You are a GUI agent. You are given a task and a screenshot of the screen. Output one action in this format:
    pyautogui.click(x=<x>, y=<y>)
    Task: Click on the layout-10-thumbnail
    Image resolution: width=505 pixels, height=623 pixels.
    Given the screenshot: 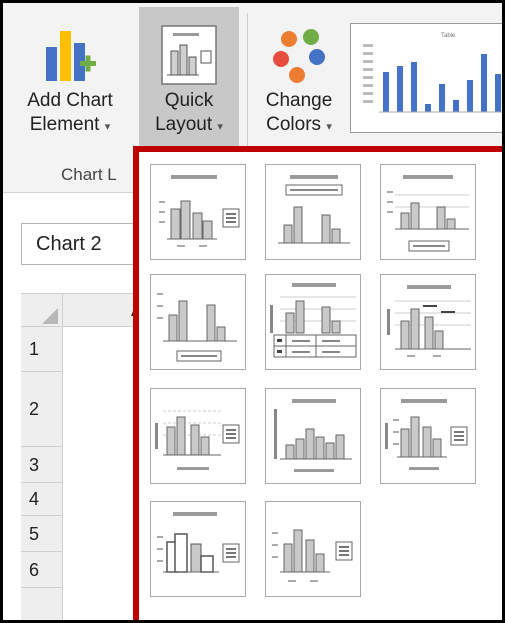 What is the action you would take?
    pyautogui.click(x=198, y=542)
    